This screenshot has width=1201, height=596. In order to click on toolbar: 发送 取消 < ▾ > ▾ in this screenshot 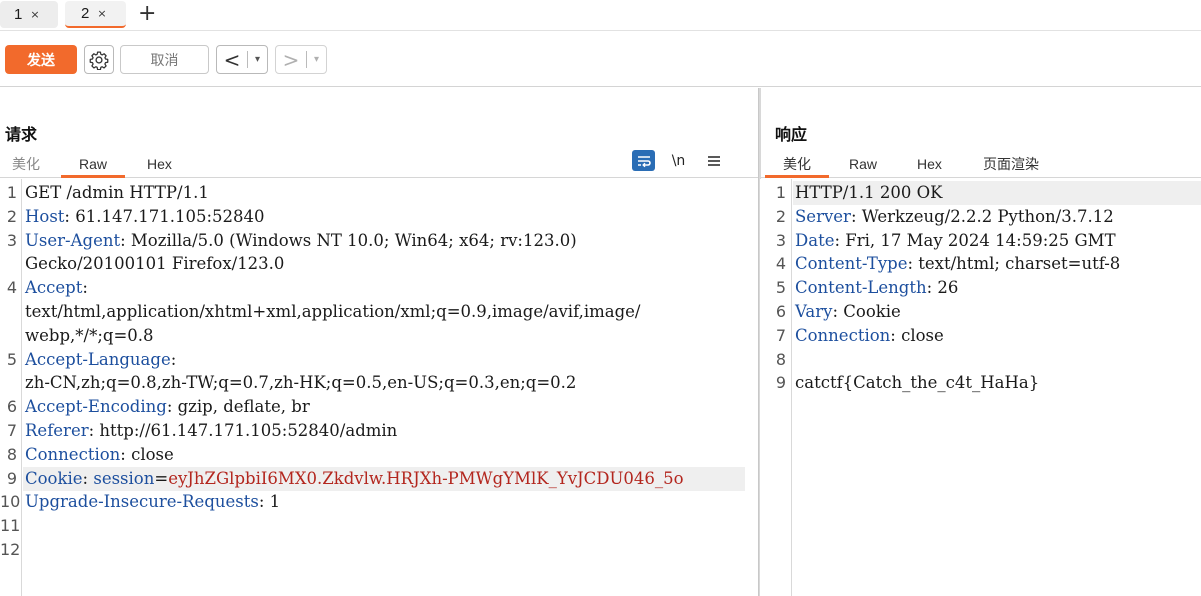, I will do `click(600, 59)`.